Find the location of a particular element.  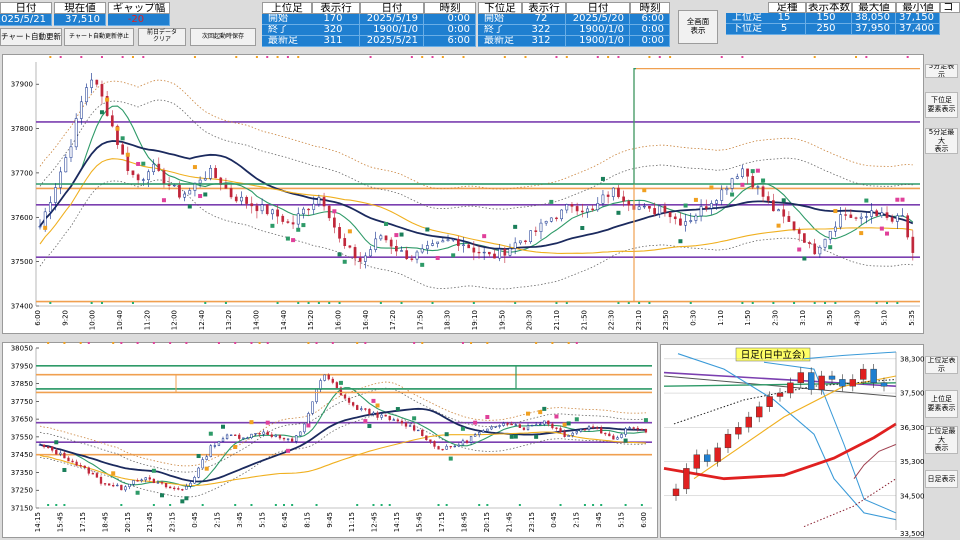

save-on-next-launch-button: 次回起動時保存 is located at coordinates (223, 37).